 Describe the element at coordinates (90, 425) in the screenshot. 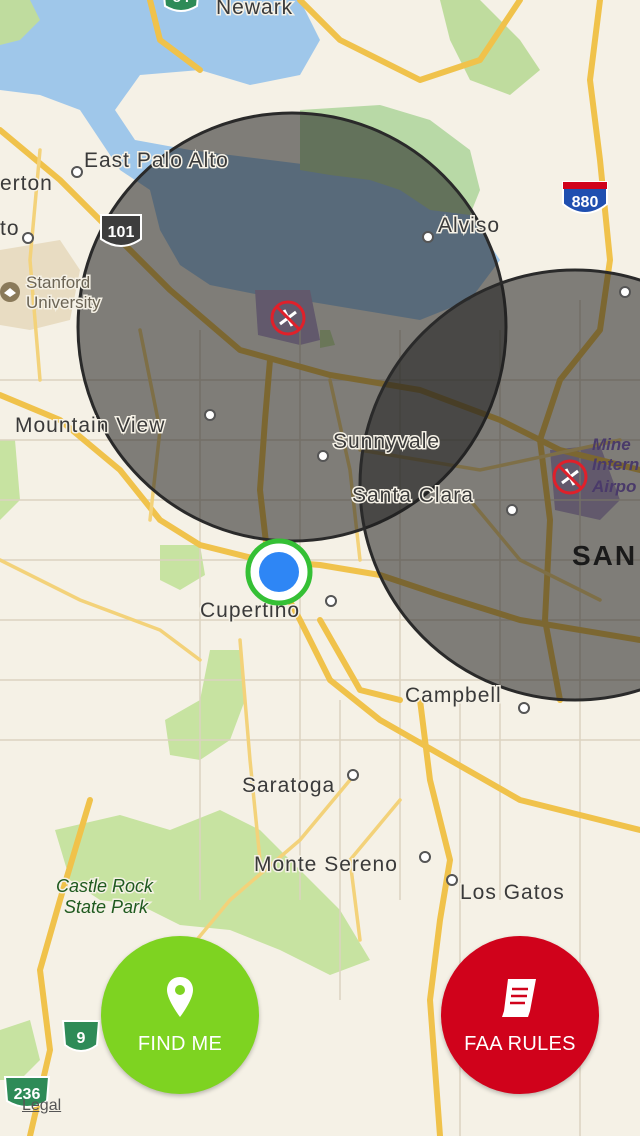

I see `label-mountain-view: Mountain View` at that location.